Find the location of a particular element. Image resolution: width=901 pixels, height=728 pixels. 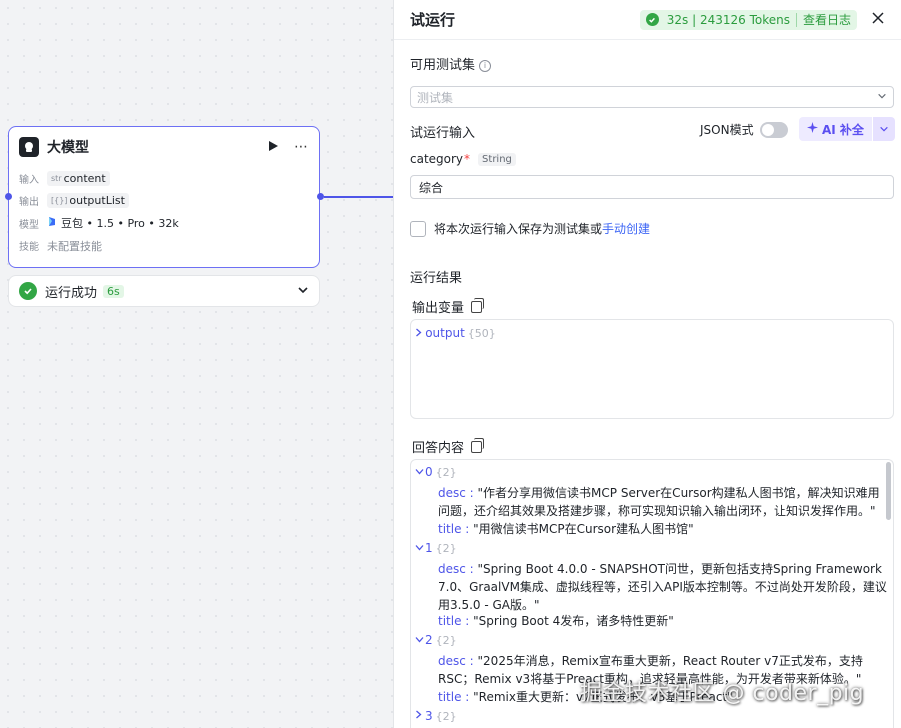

output-label: 输出 is located at coordinates (29, 203).